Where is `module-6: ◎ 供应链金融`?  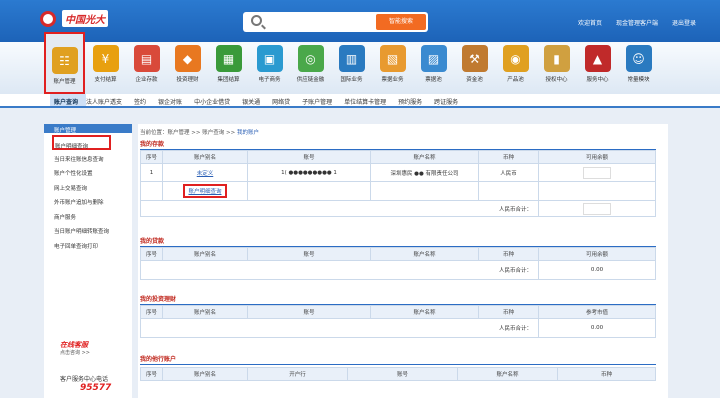 module-6: ◎ 供应链金融 is located at coordinates (310, 68).